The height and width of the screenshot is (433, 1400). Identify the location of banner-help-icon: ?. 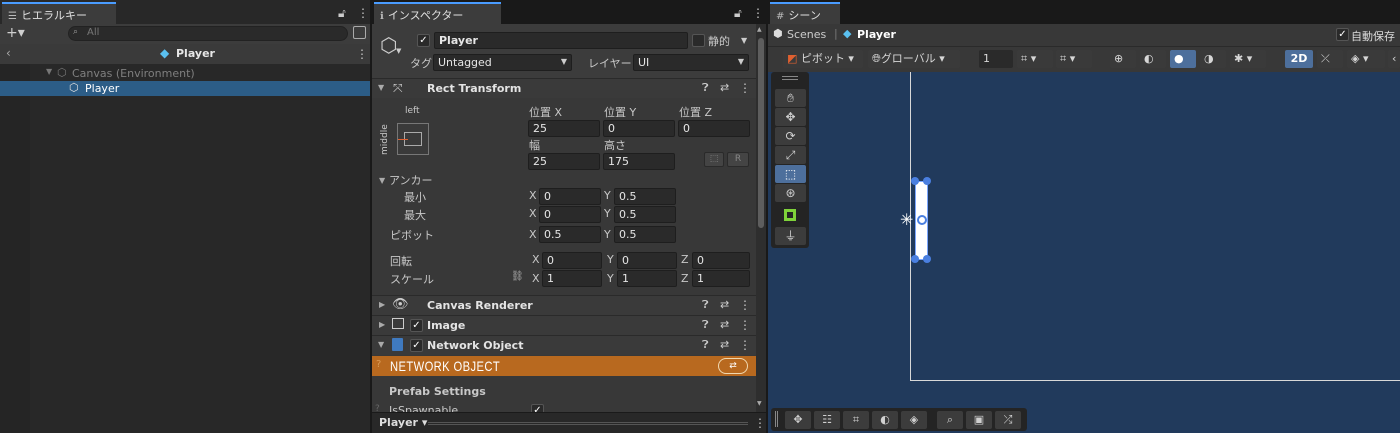
(378, 364).